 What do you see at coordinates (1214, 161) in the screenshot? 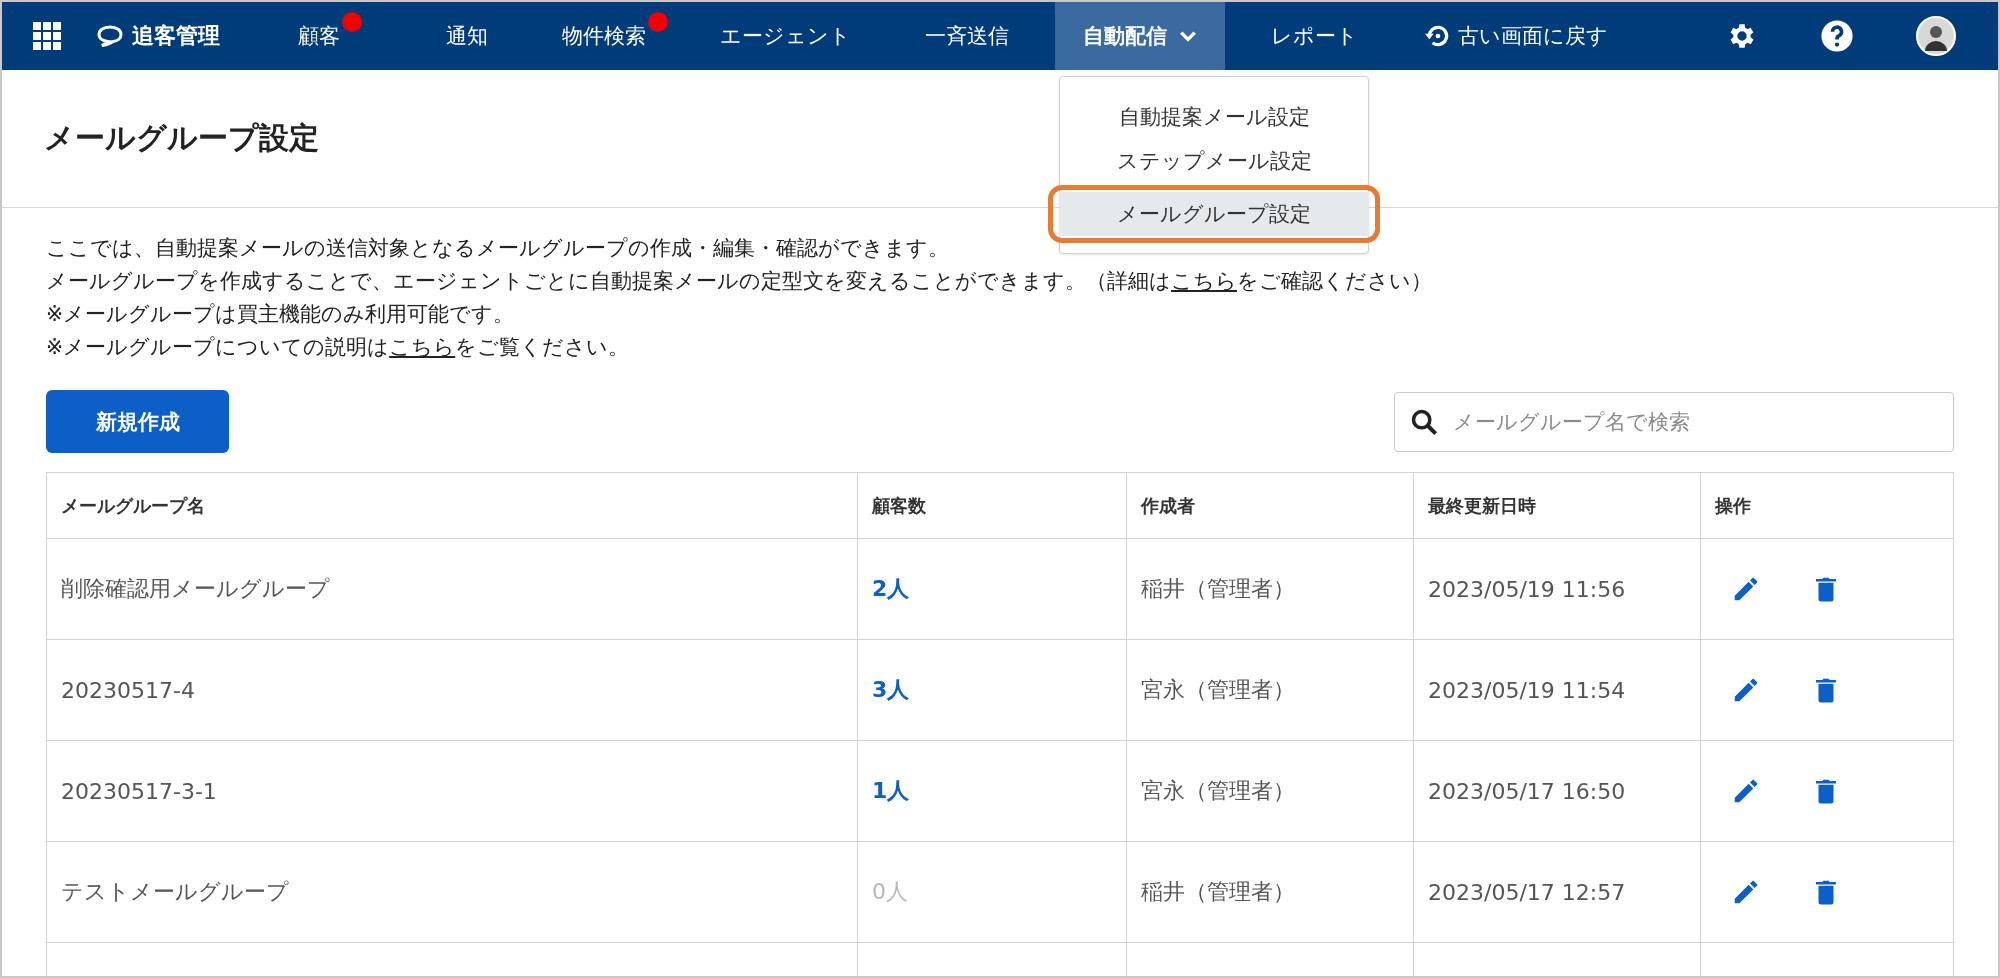
I see `menu-item: ステップメール設定` at bounding box center [1214, 161].